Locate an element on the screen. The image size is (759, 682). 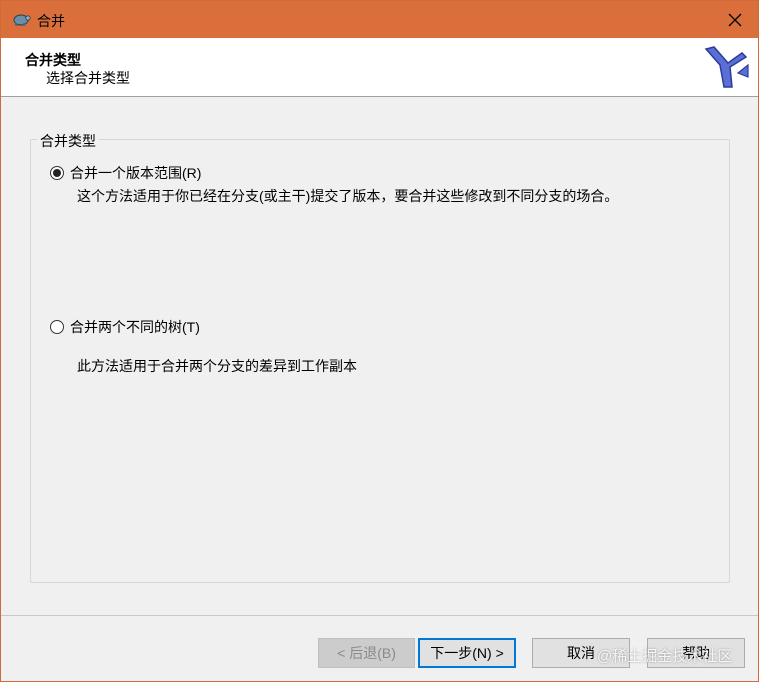
option-description: 此方法适用于合并两个分支的差异到工作副本 is located at coordinates (217, 366).